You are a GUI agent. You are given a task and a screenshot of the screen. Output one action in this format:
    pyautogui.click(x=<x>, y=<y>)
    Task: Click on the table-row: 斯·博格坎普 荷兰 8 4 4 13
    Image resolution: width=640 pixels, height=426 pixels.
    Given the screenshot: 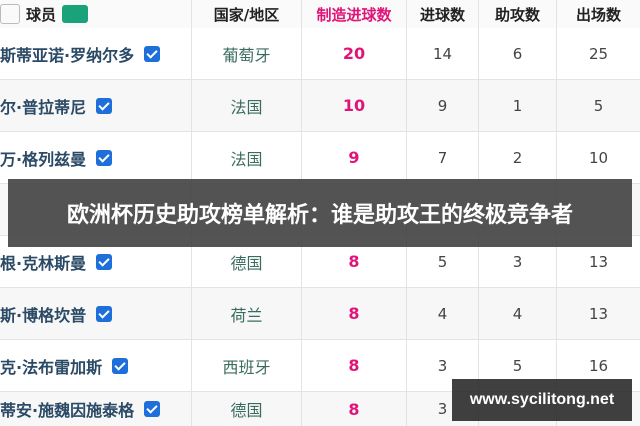 What is the action you would take?
    pyautogui.click(x=320, y=314)
    